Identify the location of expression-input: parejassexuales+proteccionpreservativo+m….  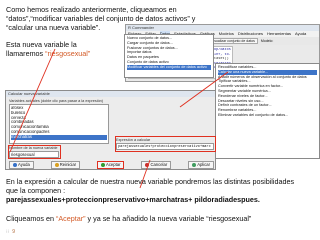
(165, 146).